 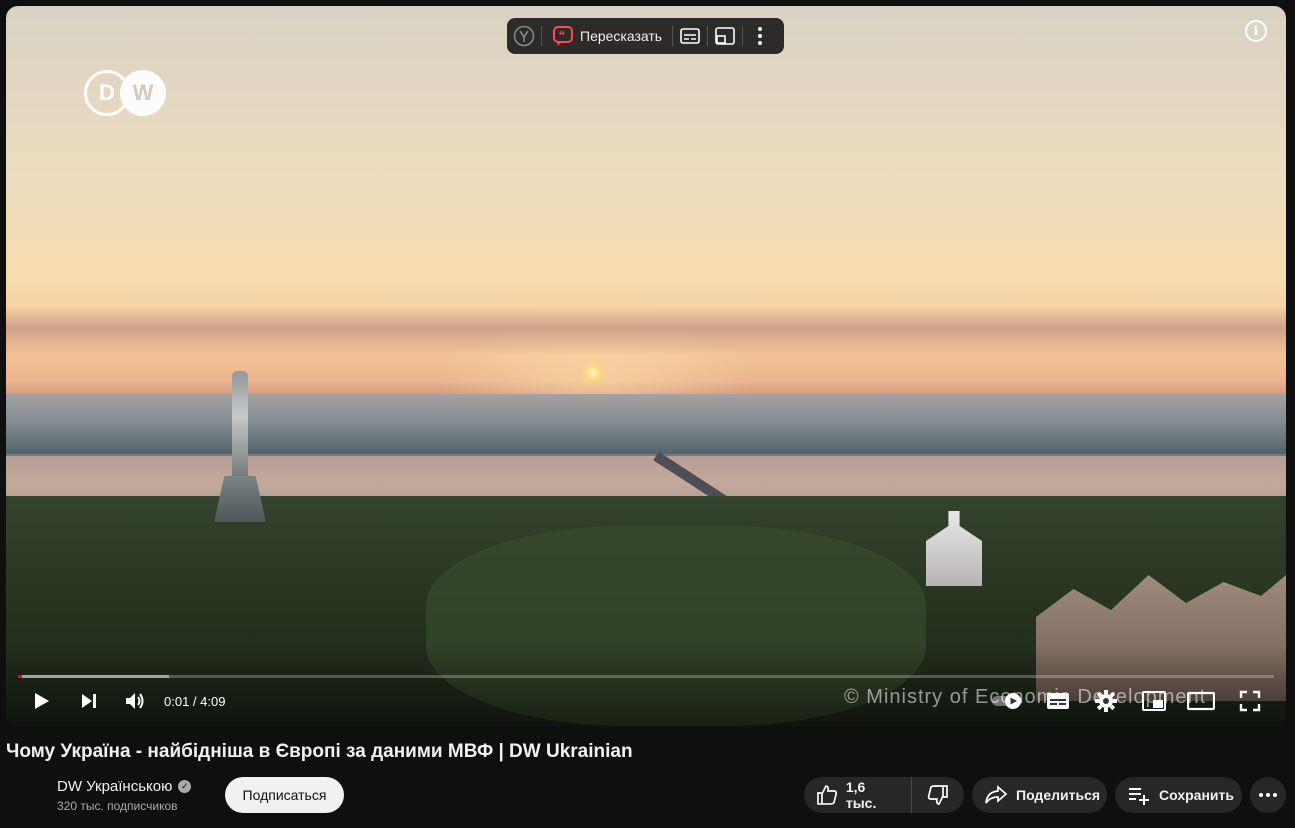 I want to click on thumbs-down-icon, so click(x=938, y=795).